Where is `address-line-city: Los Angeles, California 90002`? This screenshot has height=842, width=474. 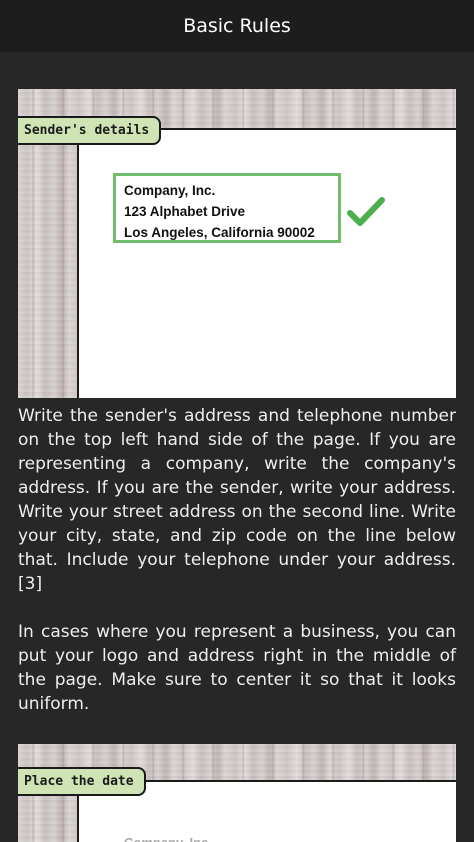 address-line-city: Los Angeles, California 90002 is located at coordinates (219, 232).